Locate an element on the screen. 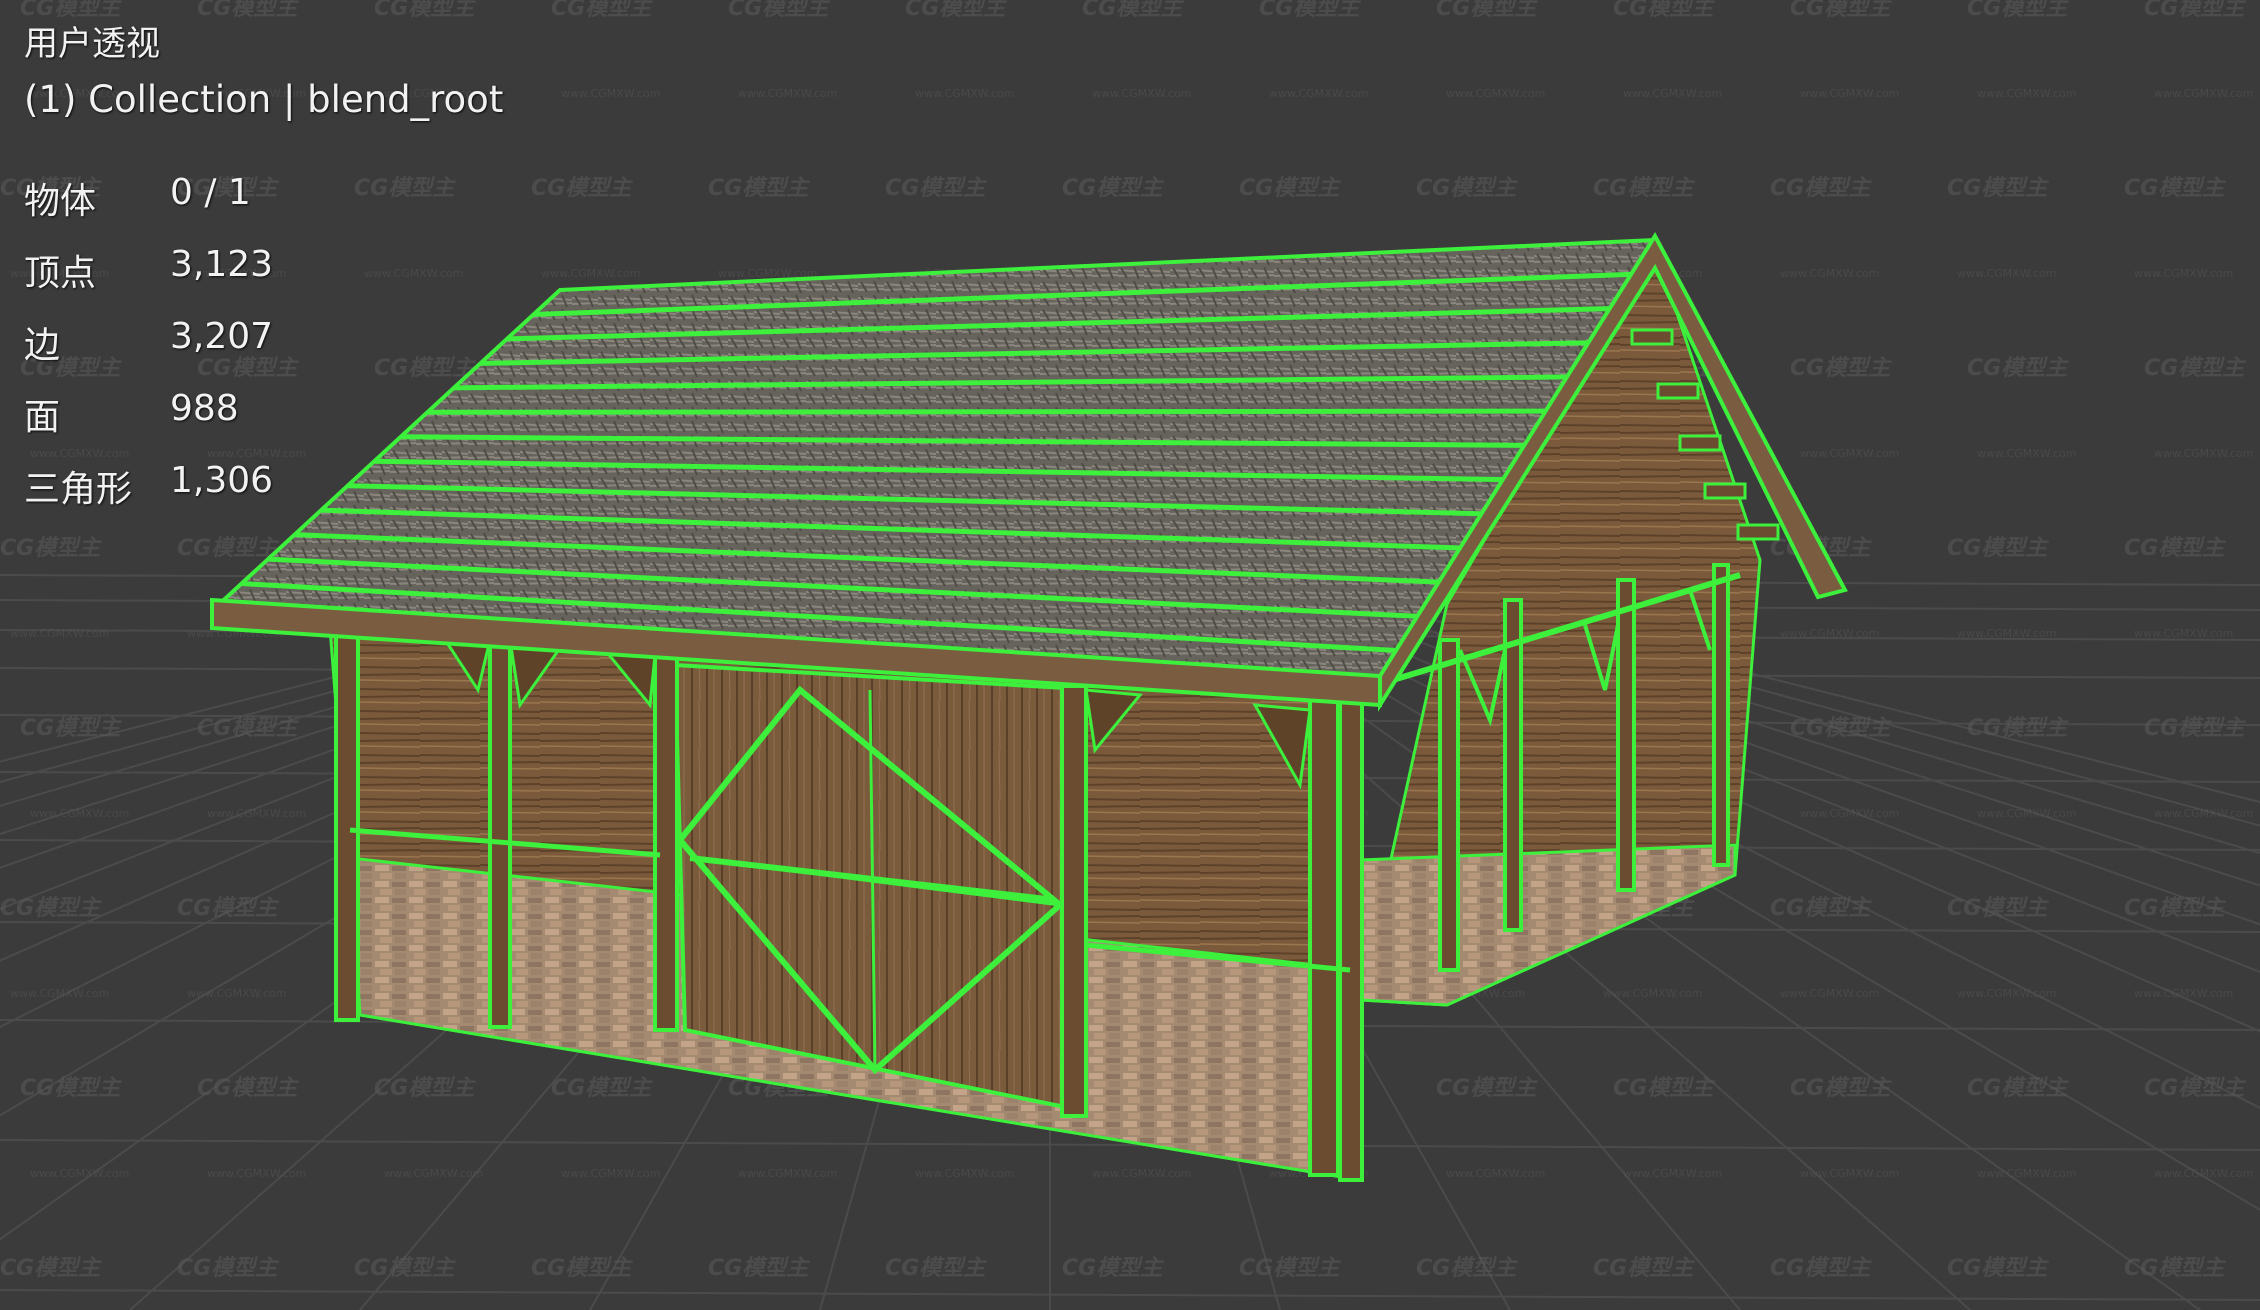 The image size is (2260, 1310). stat-value: 3,207 is located at coordinates (222, 336).